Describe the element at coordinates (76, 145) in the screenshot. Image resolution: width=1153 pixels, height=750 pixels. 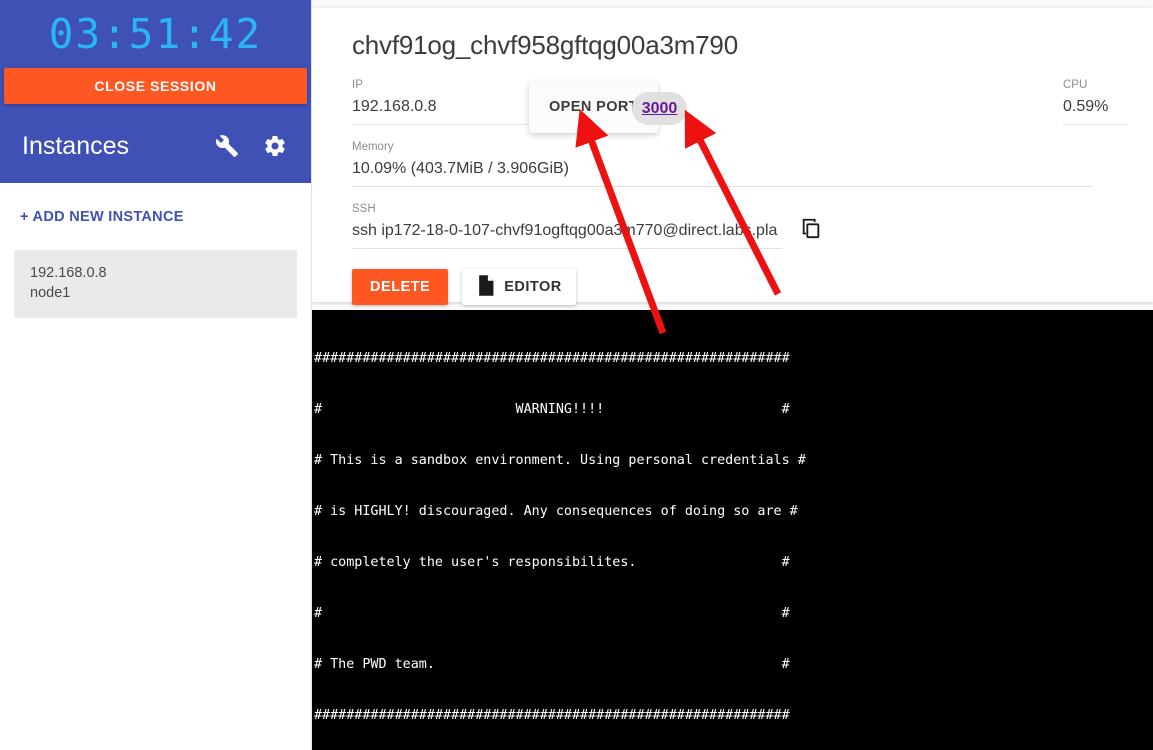
I see `instances-title: Instances` at that location.